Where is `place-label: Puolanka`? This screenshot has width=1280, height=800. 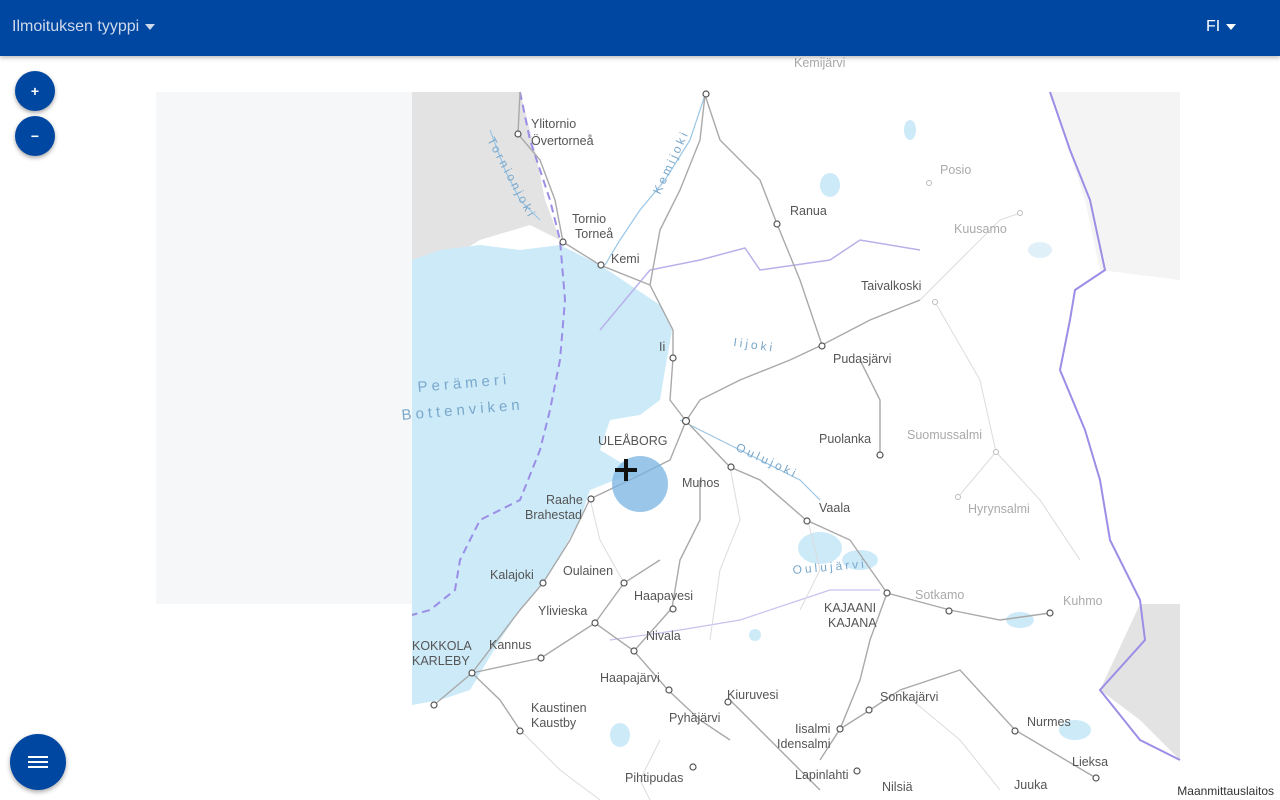 place-label: Puolanka is located at coordinates (845, 439).